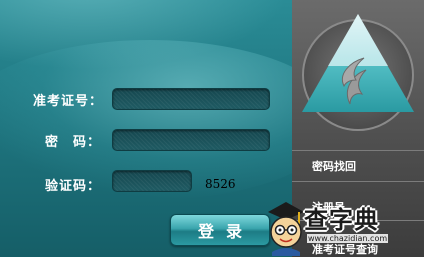  What do you see at coordinates (348, 238) in the screenshot?
I see `watermark-url: www.chazidian.com` at bounding box center [348, 238].